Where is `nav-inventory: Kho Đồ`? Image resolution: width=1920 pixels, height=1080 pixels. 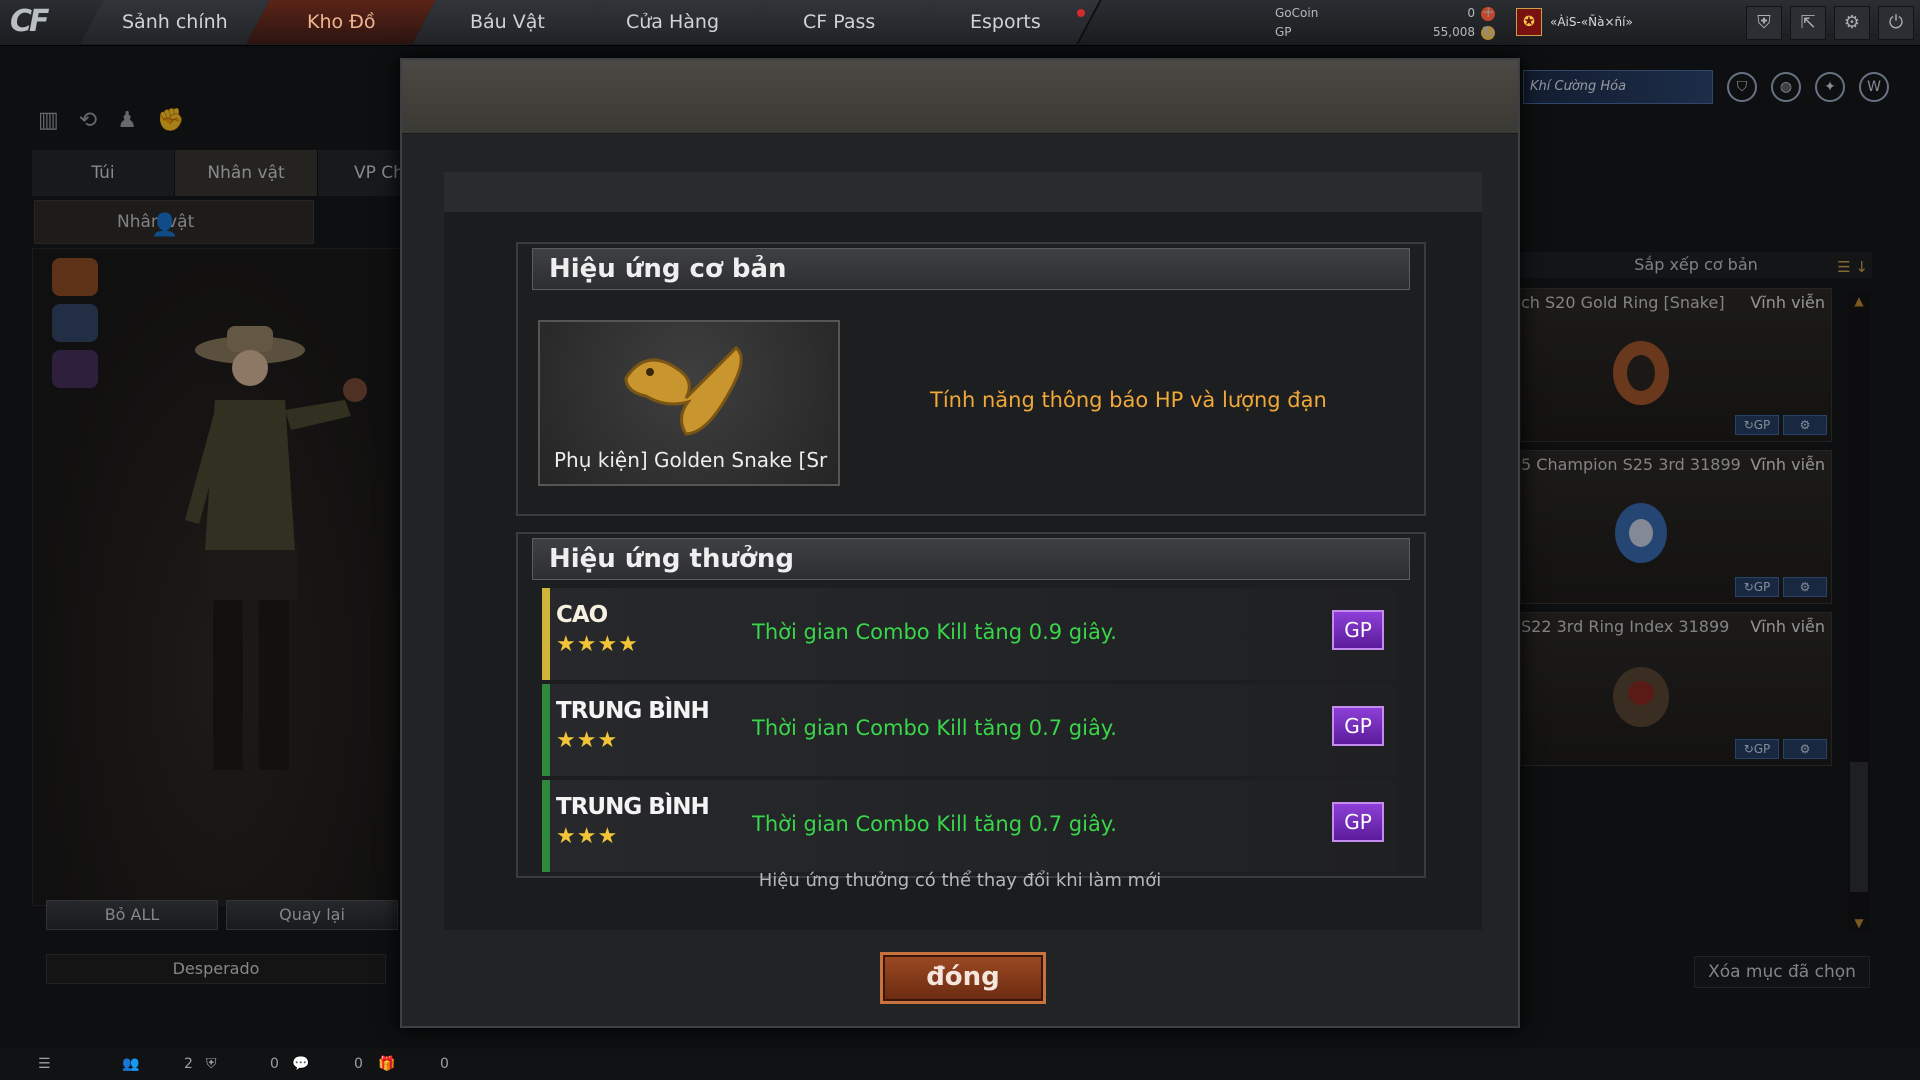
nav-inventory: Kho Đồ is located at coordinates (342, 22).